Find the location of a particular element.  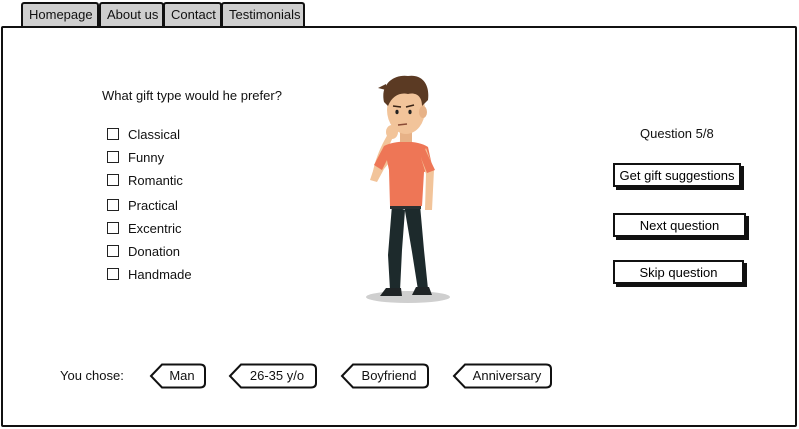

skip-question-button: Skip question is located at coordinates (678, 272).